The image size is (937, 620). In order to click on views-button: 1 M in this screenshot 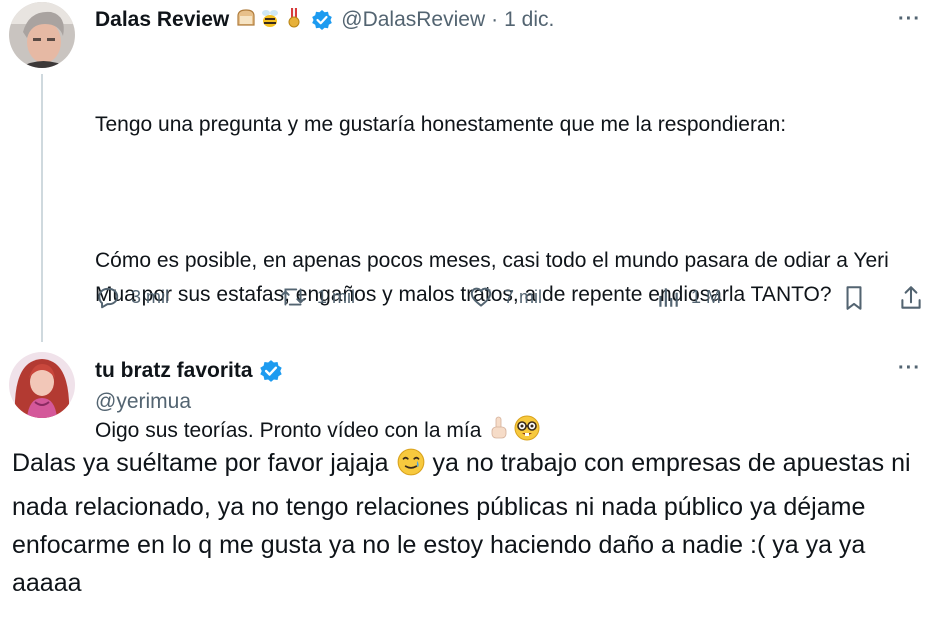, I will do `click(688, 297)`.